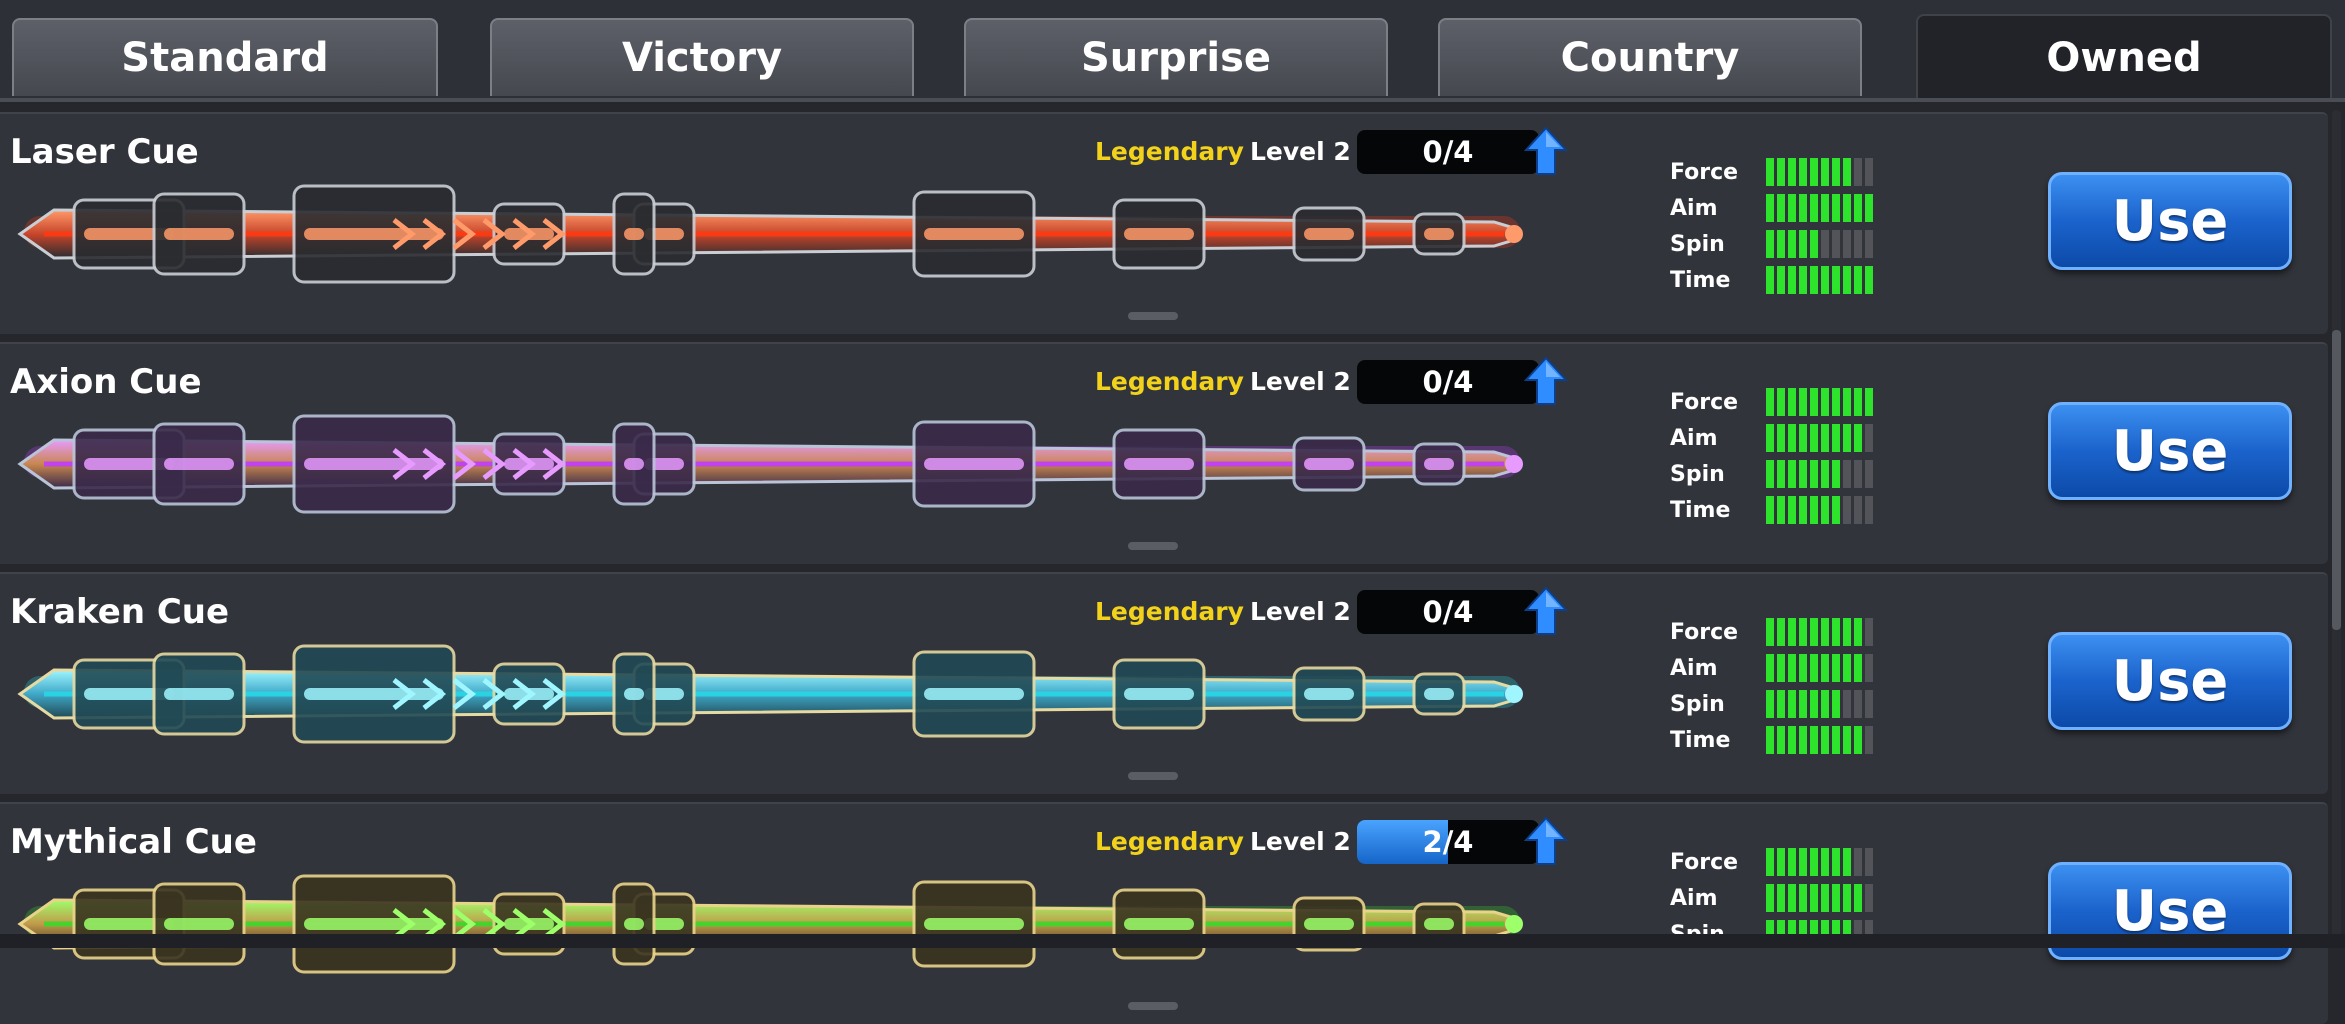 This screenshot has width=2345, height=1024. I want to click on tab-label: Country, so click(1650, 58).